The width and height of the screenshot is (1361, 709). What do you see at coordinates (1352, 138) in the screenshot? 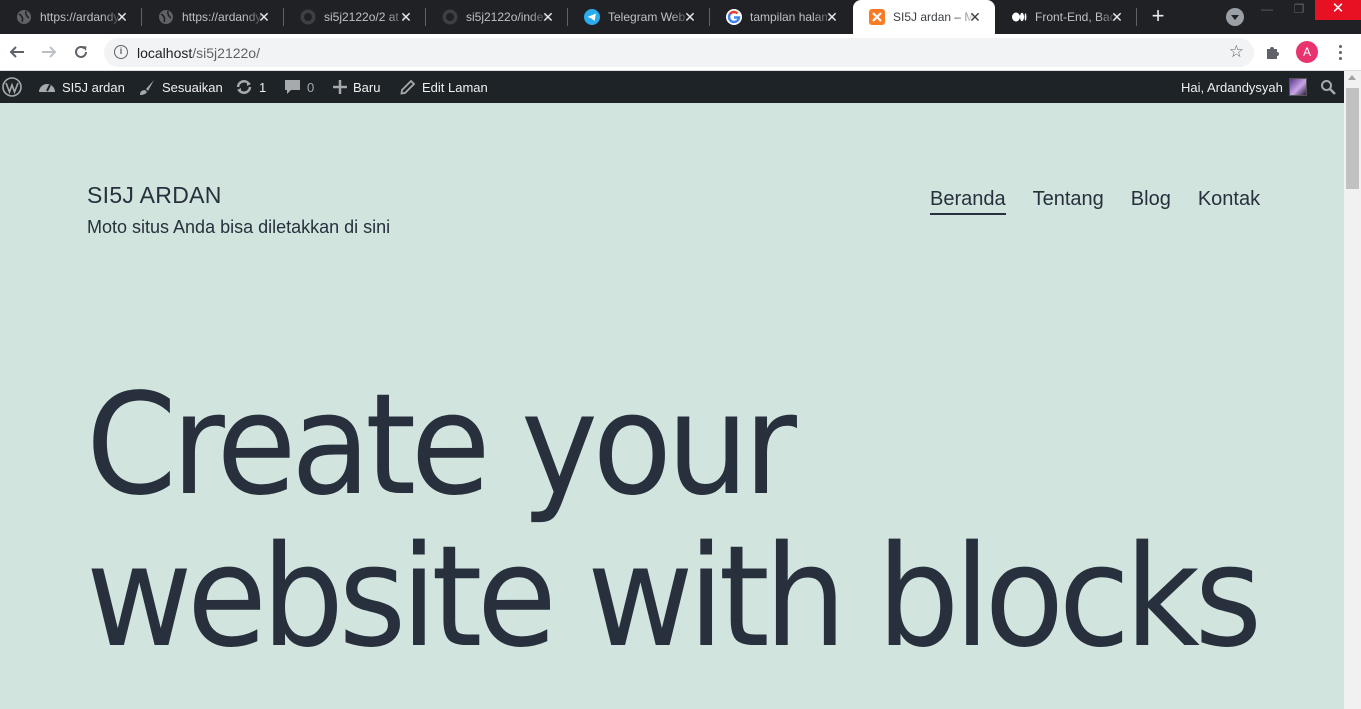
I see `scroll-thumb` at bounding box center [1352, 138].